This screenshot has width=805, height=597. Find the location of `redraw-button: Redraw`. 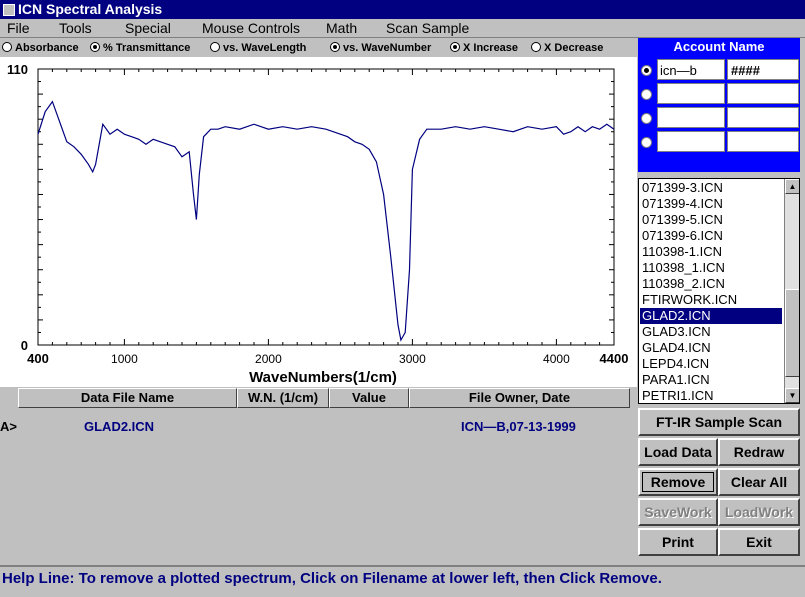

redraw-button: Redraw is located at coordinates (759, 452).